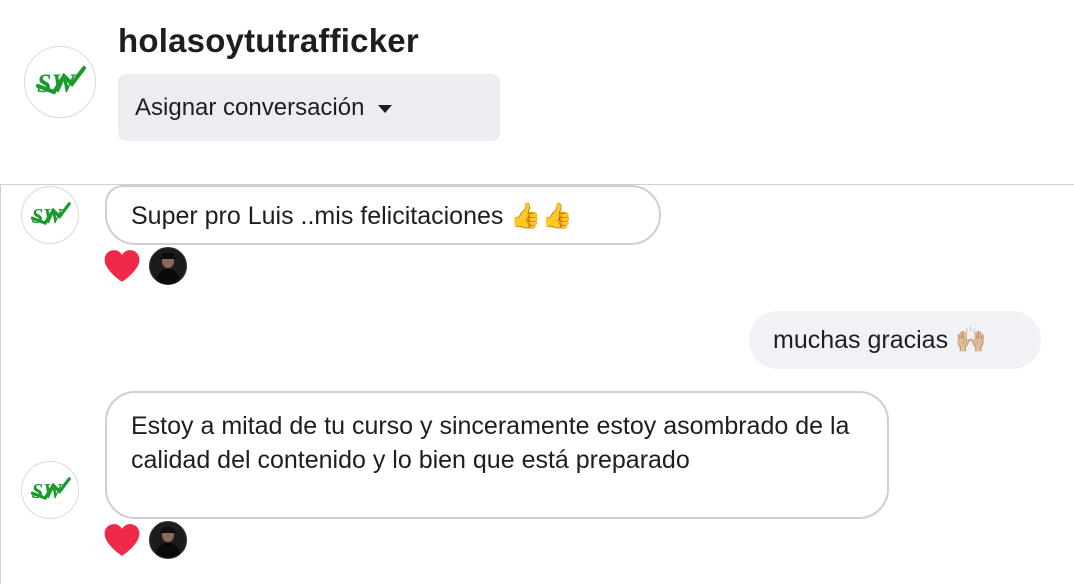  I want to click on assign-conversation-dropdown: Asignar conversación, so click(309, 107).